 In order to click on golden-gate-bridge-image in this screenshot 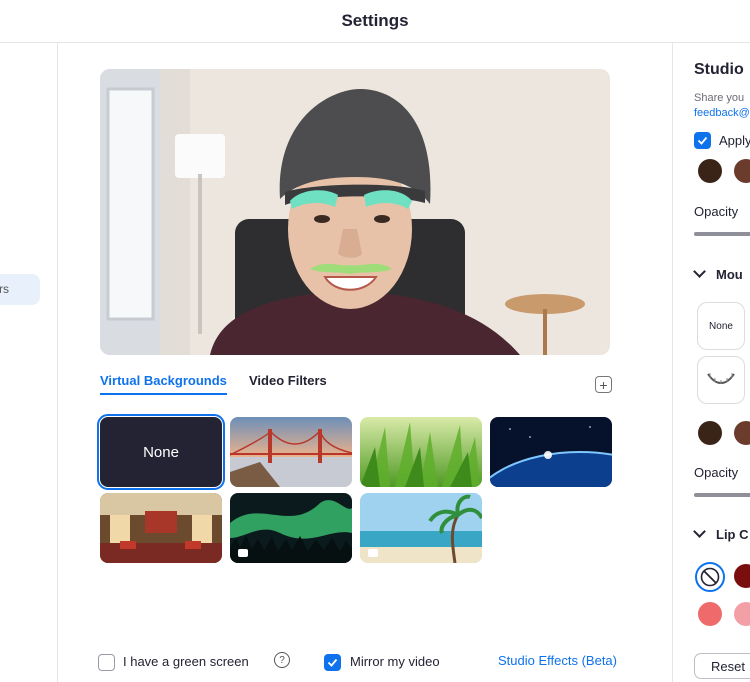, I will do `click(291, 452)`.